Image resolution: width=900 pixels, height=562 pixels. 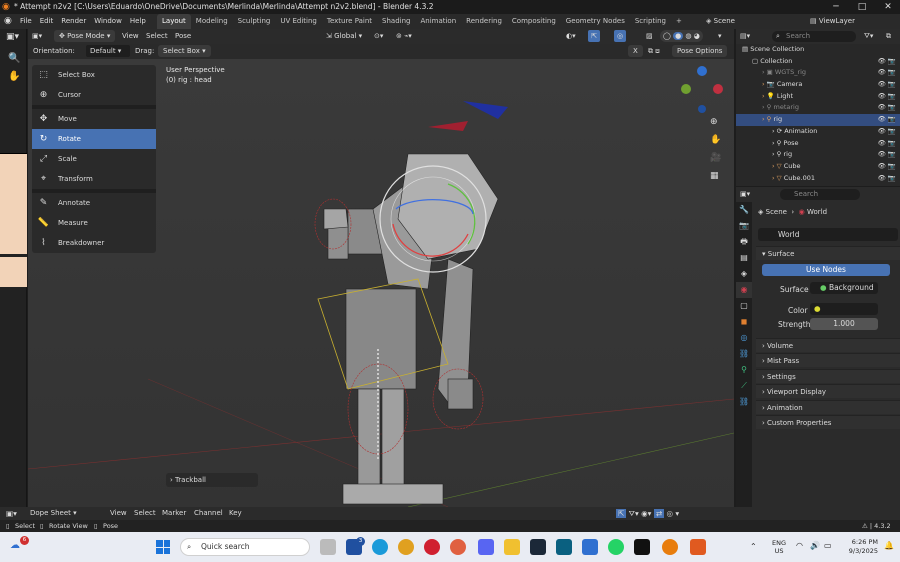 What do you see at coordinates (818, 144) in the screenshot?
I see `outliner-row: › ⚲ Pose 👁 📷` at bounding box center [818, 144].